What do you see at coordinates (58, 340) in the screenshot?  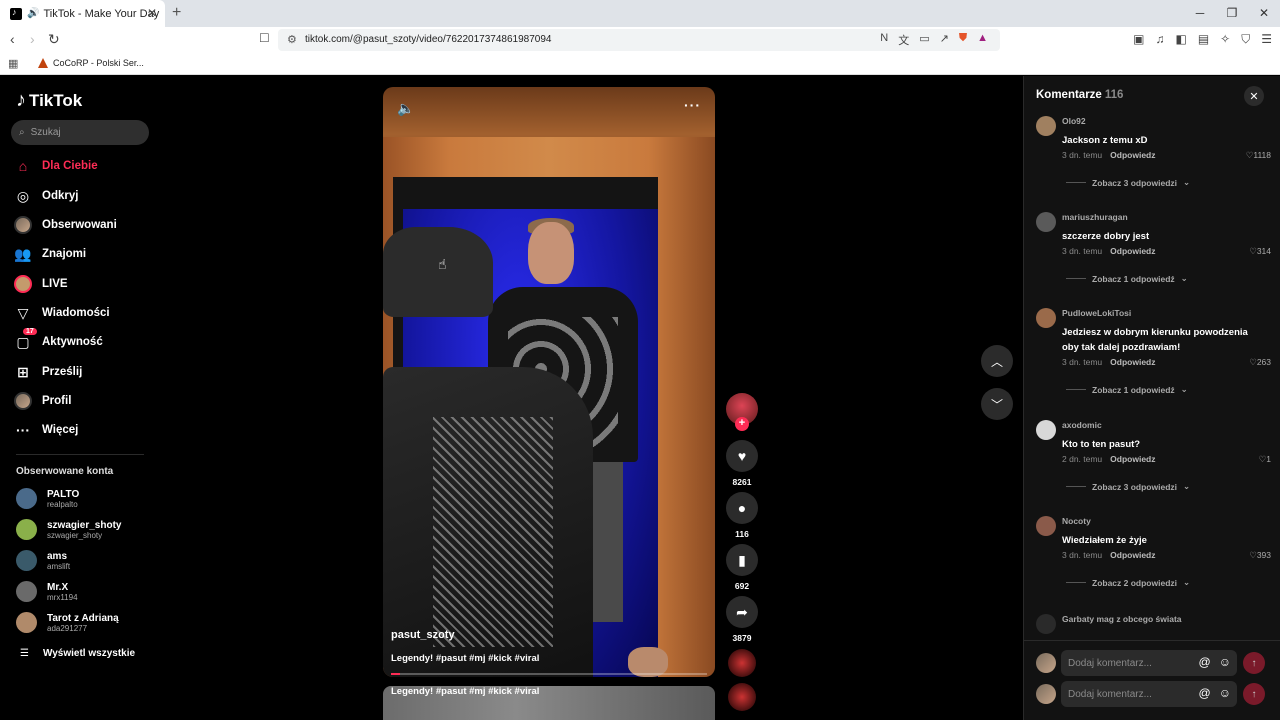 I see `sidebar-item-aktywność: ▢ 17 Aktywność` at bounding box center [58, 340].